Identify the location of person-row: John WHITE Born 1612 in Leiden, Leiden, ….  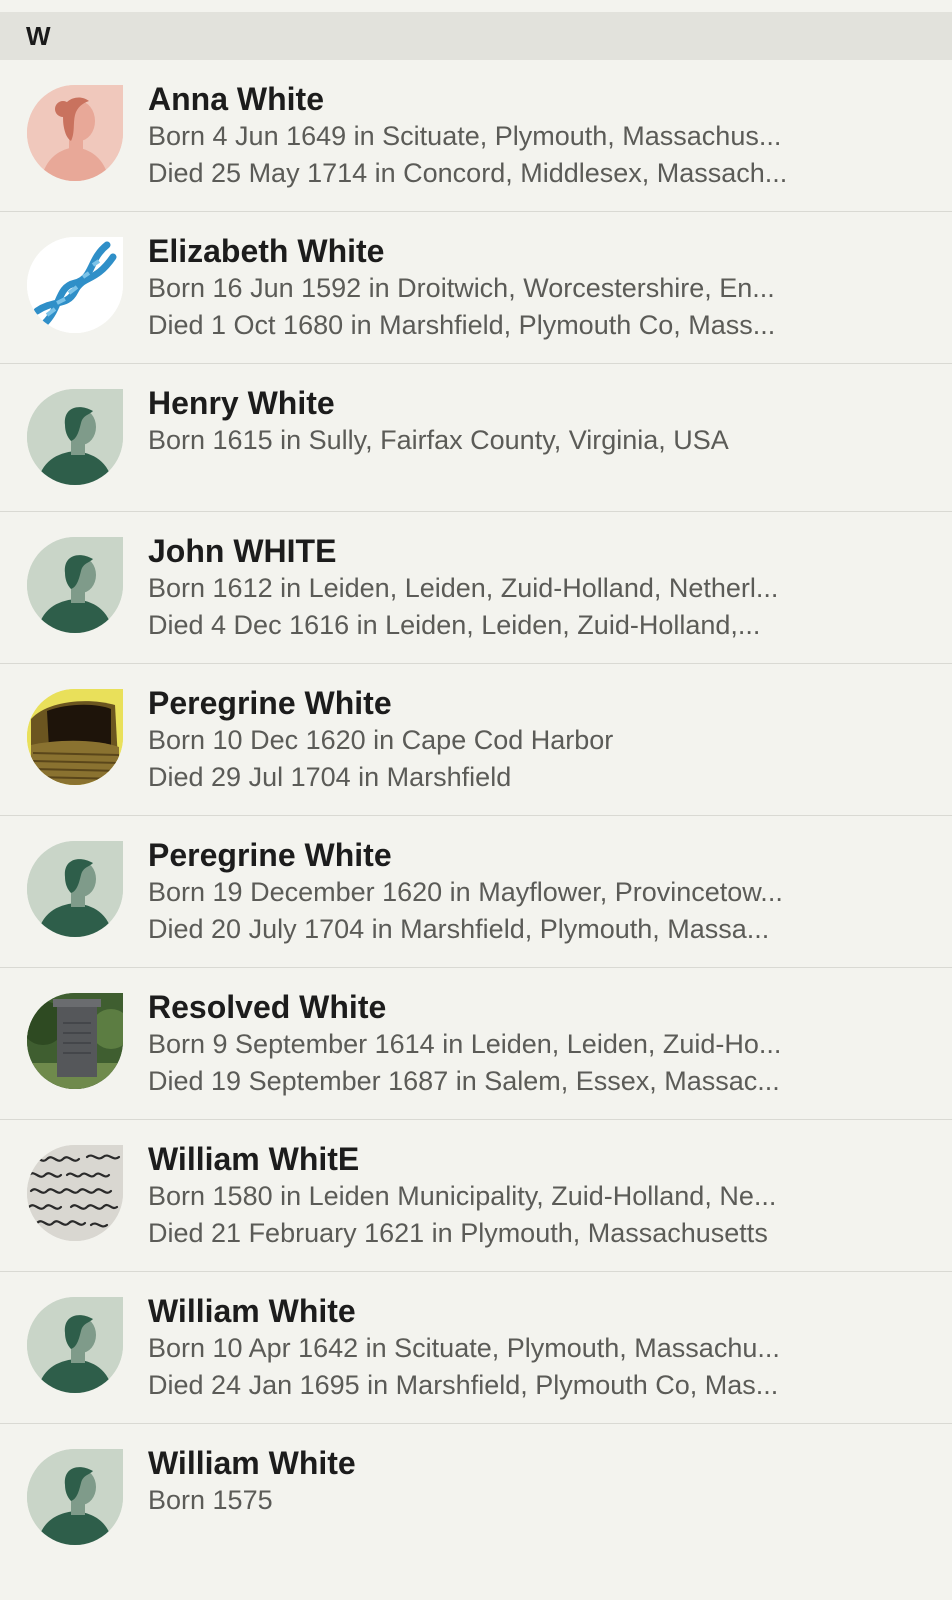
(476, 588).